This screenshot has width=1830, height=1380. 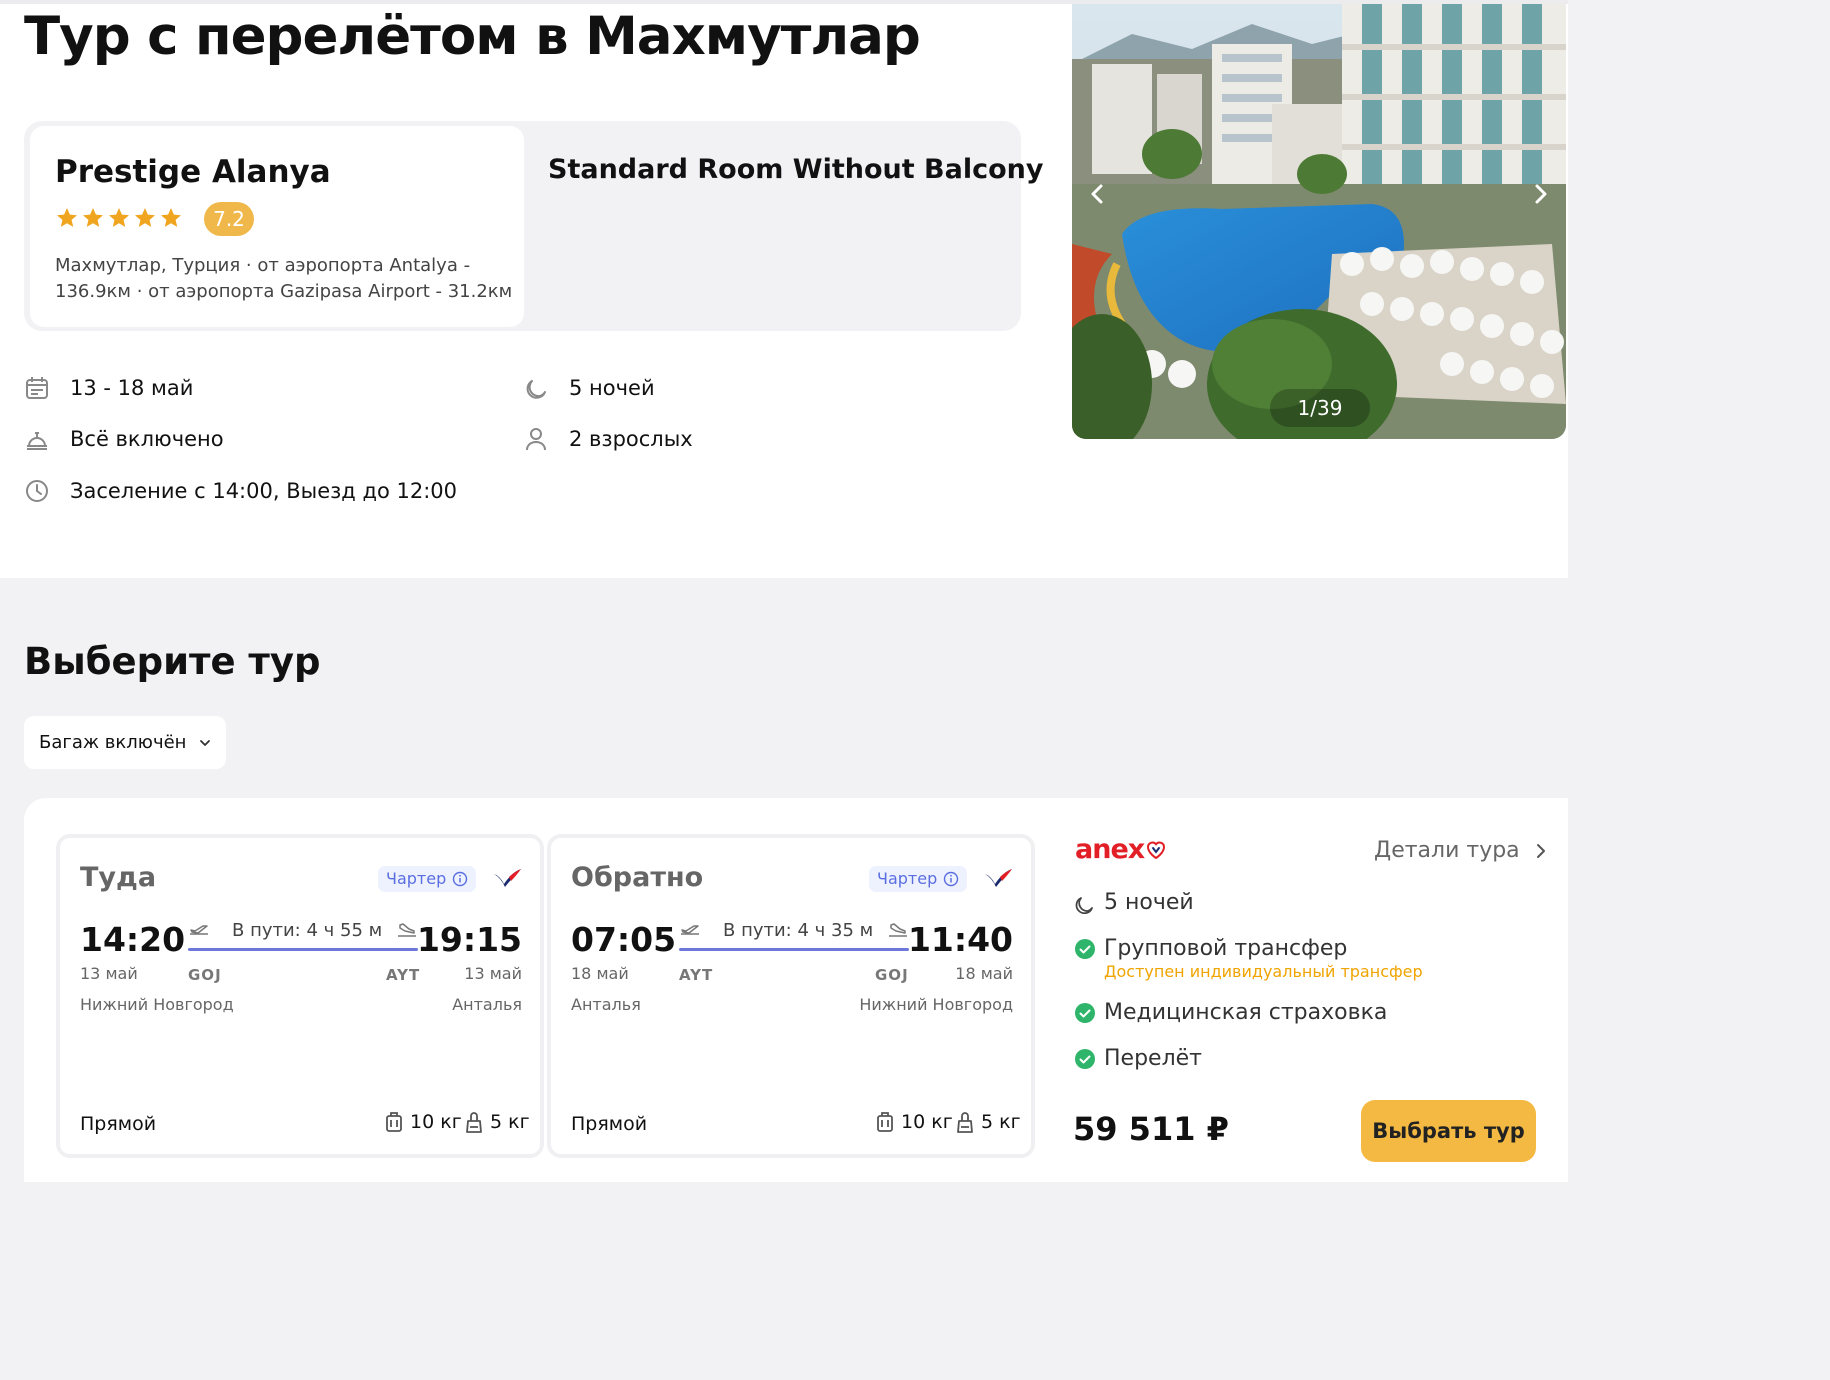 I want to click on arrival-airport-code: AYT, so click(x=403, y=975).